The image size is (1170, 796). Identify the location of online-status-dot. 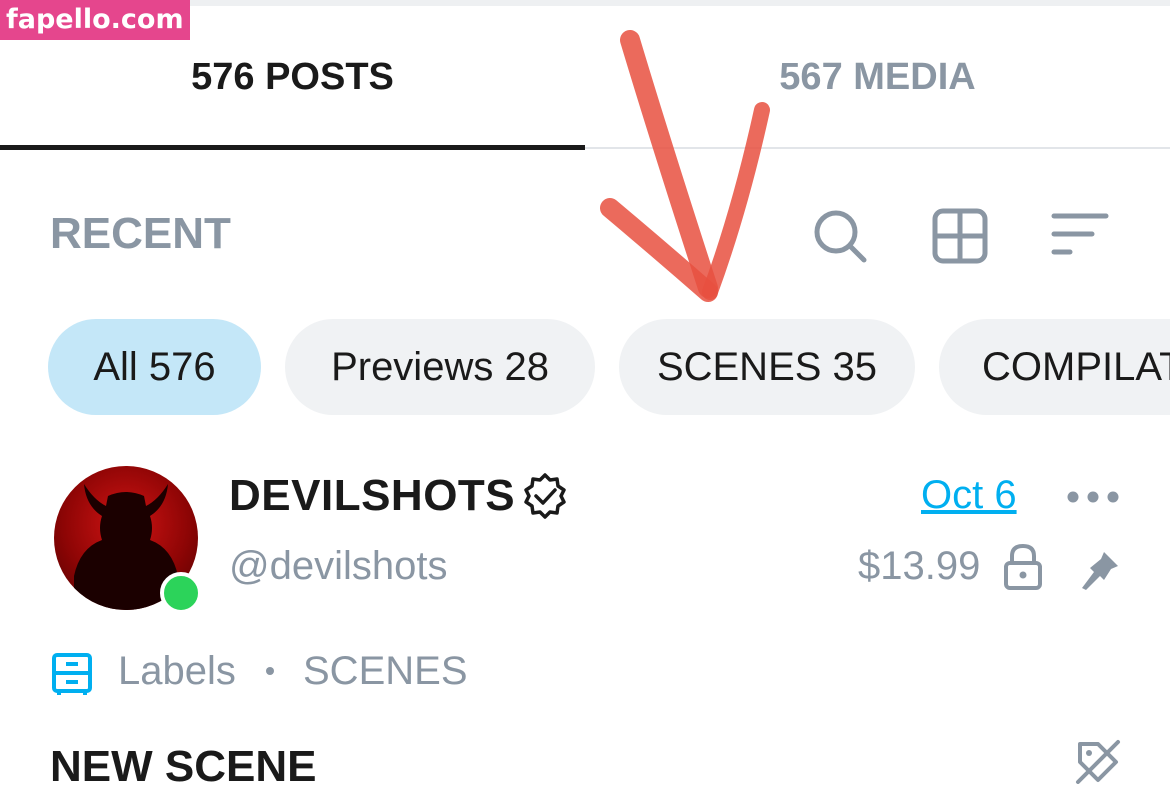
(181, 593).